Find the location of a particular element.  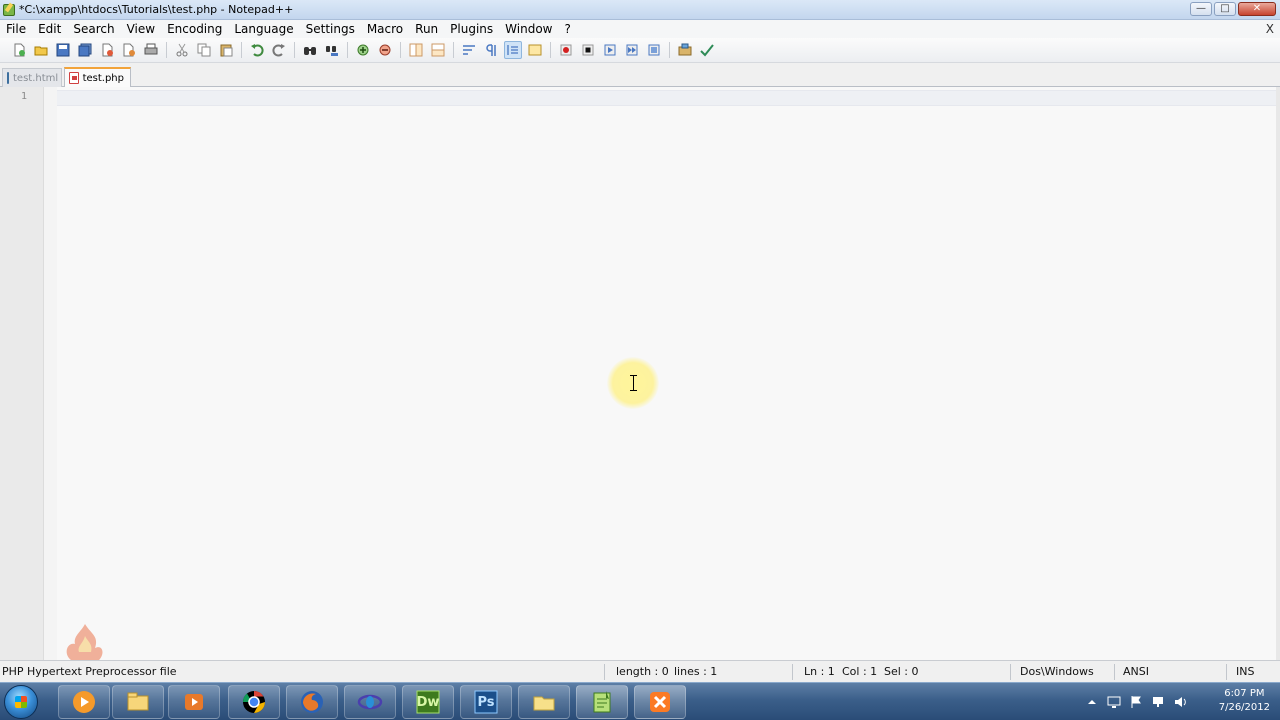

taskbar-media-player is located at coordinates (84, 702).